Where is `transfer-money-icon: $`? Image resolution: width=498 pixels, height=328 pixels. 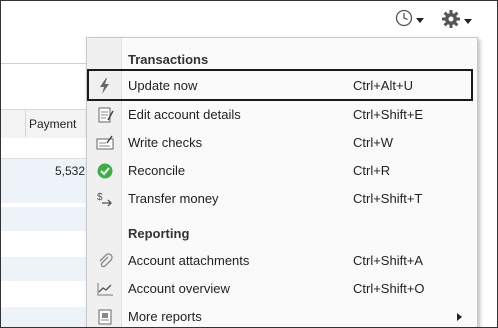
transfer-money-icon: $ is located at coordinates (104, 199).